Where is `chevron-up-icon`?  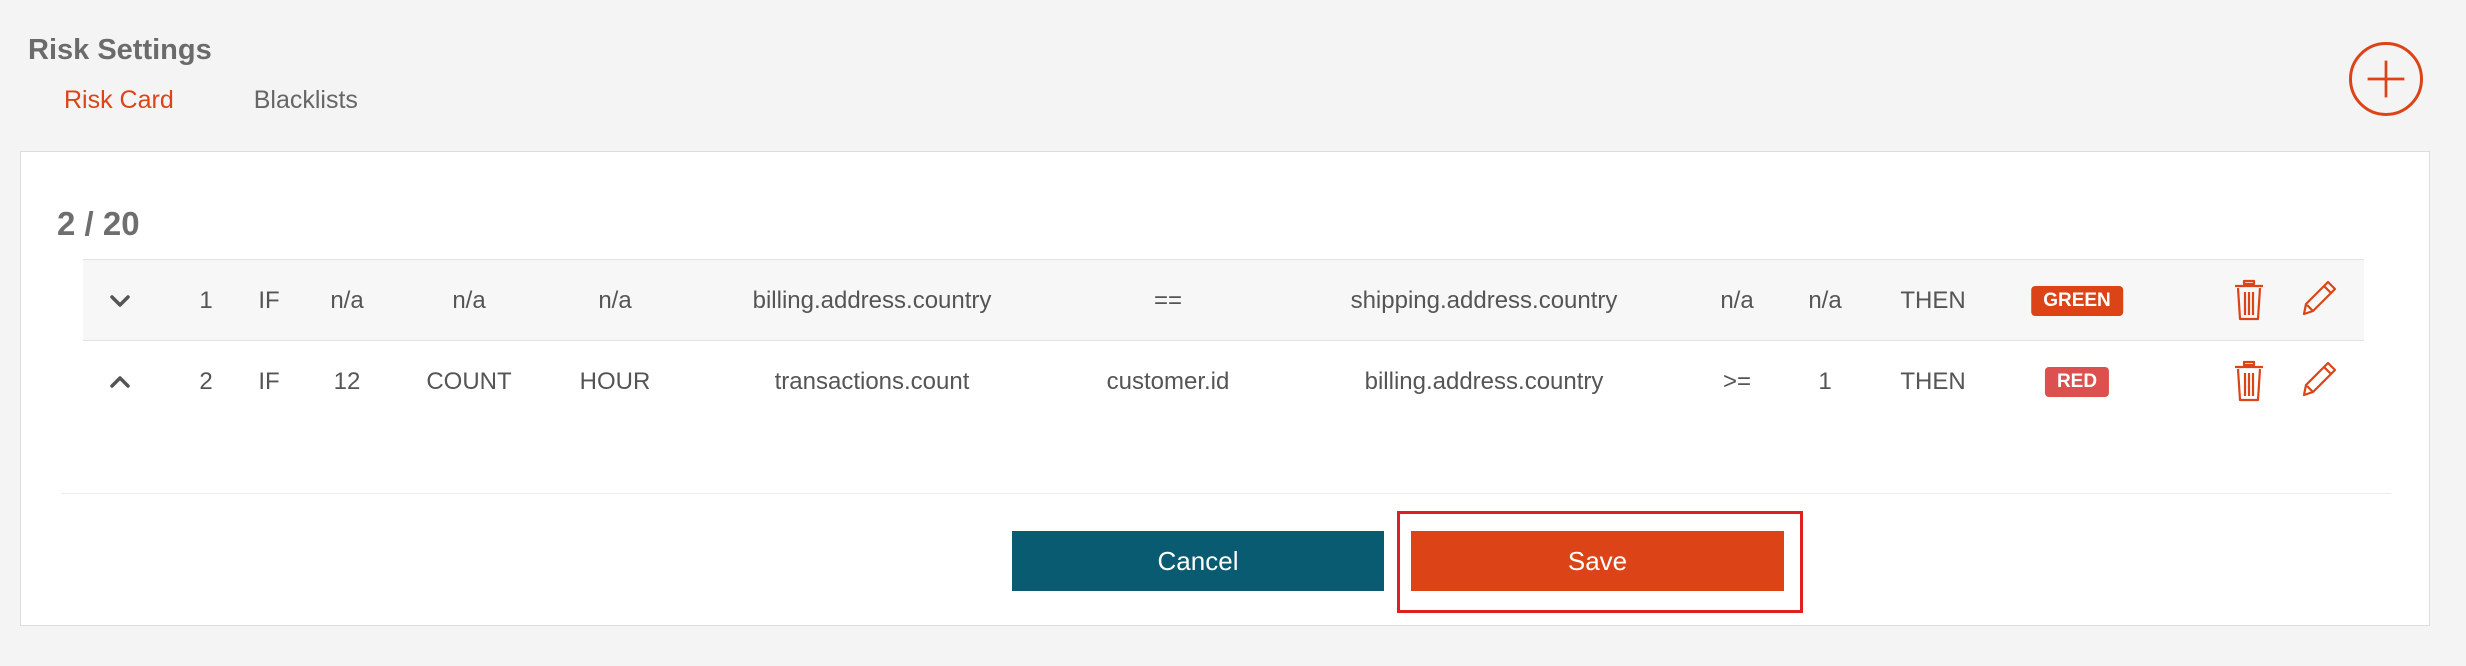
chevron-up-icon is located at coordinates (120, 382).